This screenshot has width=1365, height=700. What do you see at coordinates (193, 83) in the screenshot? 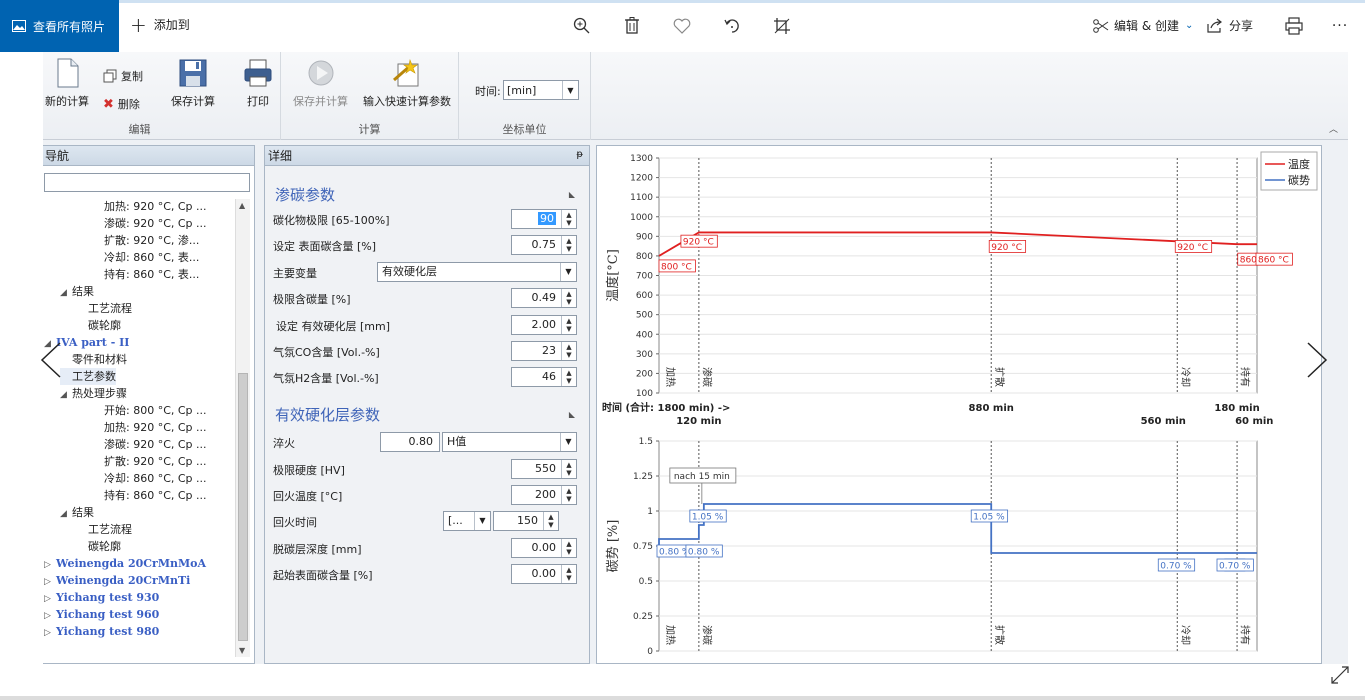
I see `save-calc-button: 保存计算` at bounding box center [193, 83].